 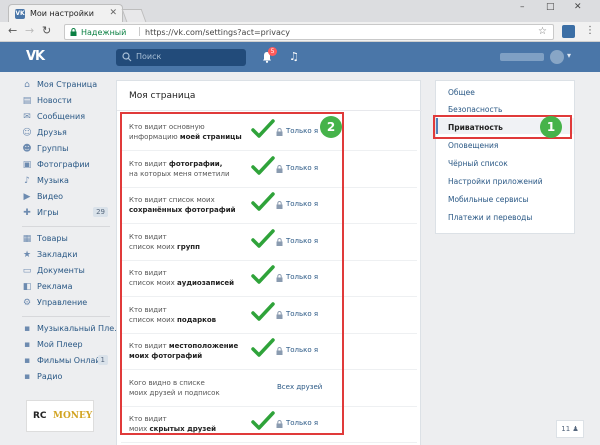 What do you see at coordinates (27, 287) in the screenshot?
I see `ads-icon: ◧` at bounding box center [27, 287].